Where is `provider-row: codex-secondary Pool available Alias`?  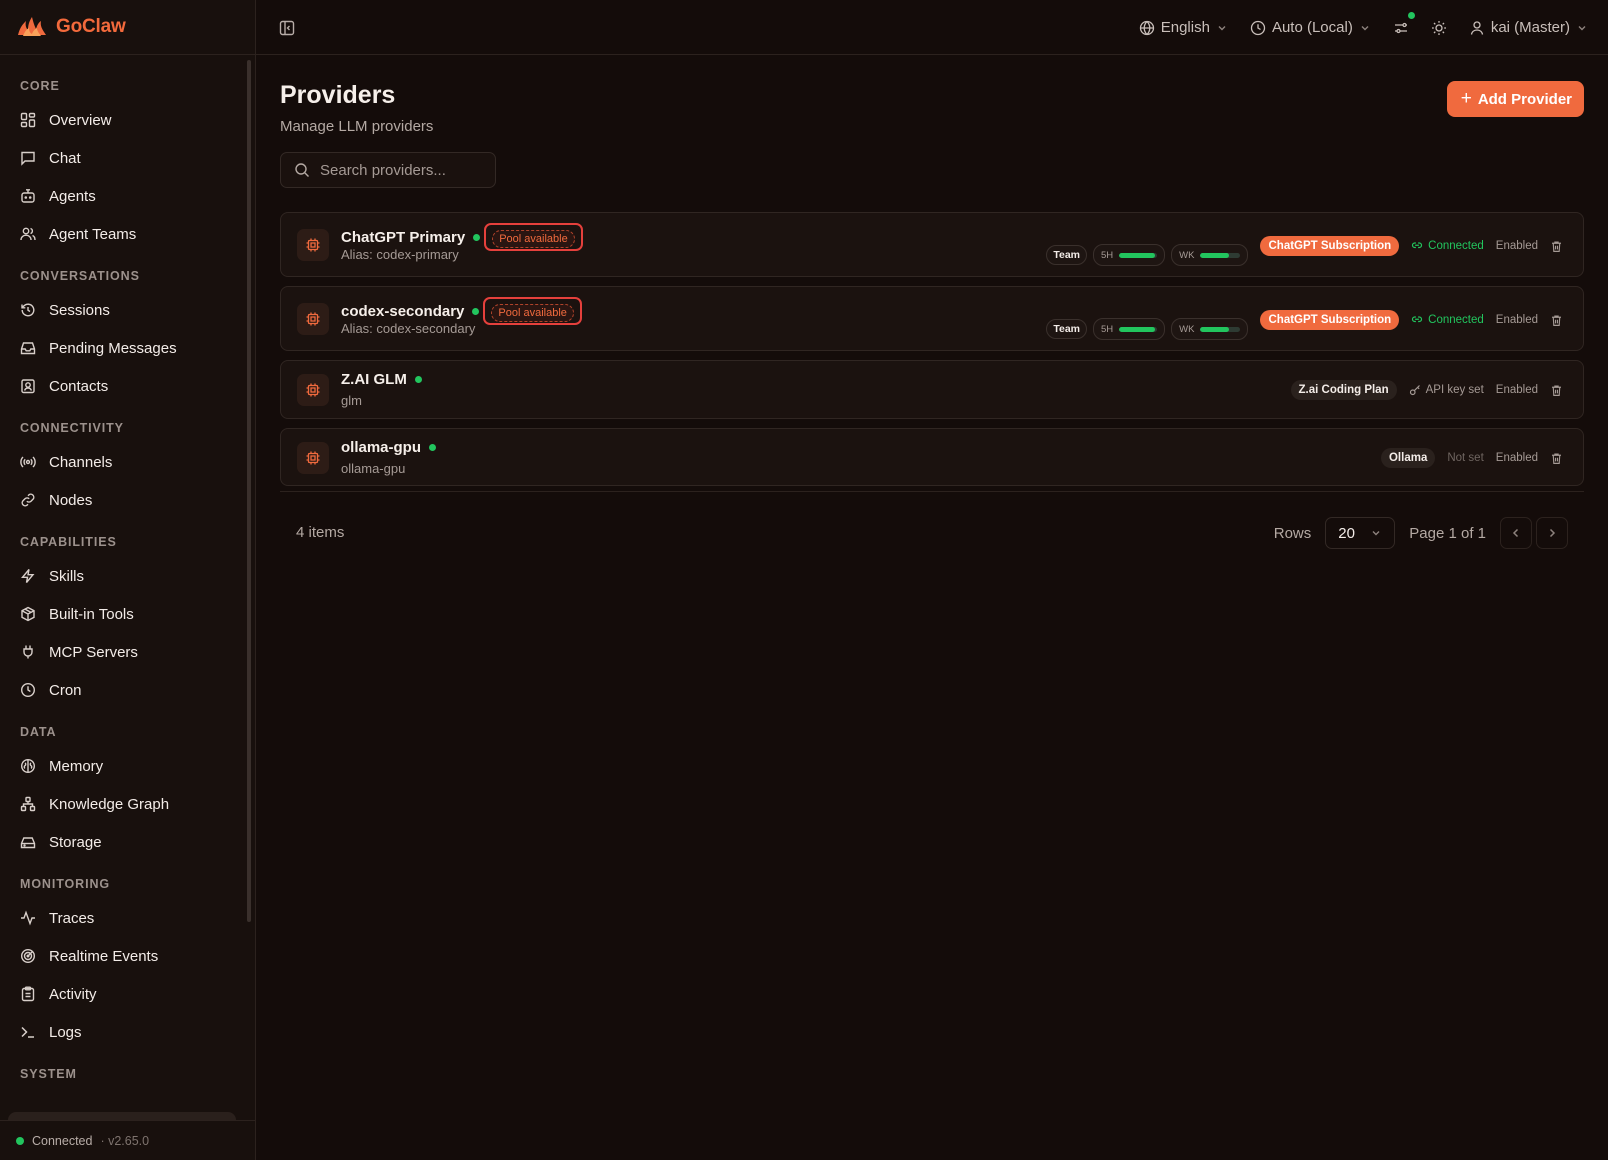 provider-row: codex-secondary Pool available Alias is located at coordinates (932, 318).